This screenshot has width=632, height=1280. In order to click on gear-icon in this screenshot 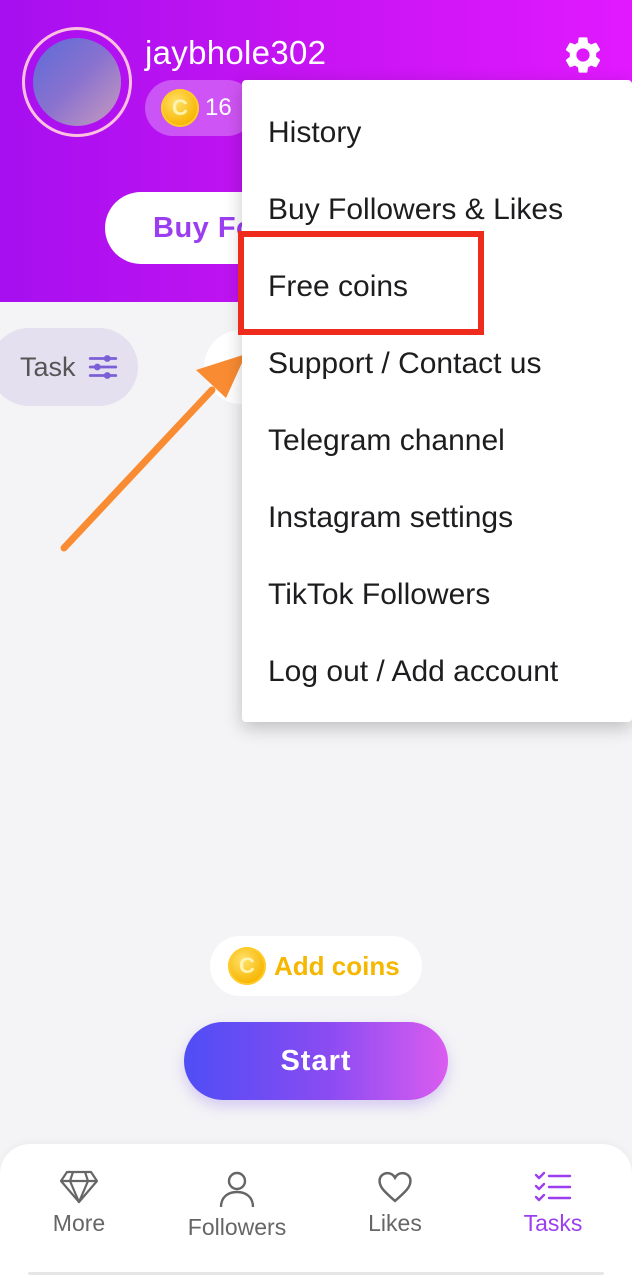, I will do `click(583, 55)`.